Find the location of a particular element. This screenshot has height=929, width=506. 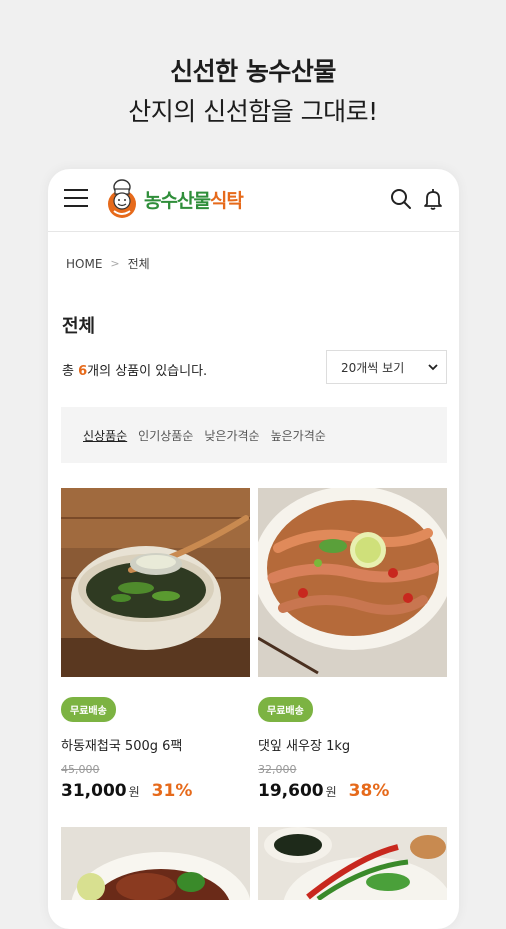

sort-newest: 신상품순 is located at coordinates (105, 435).